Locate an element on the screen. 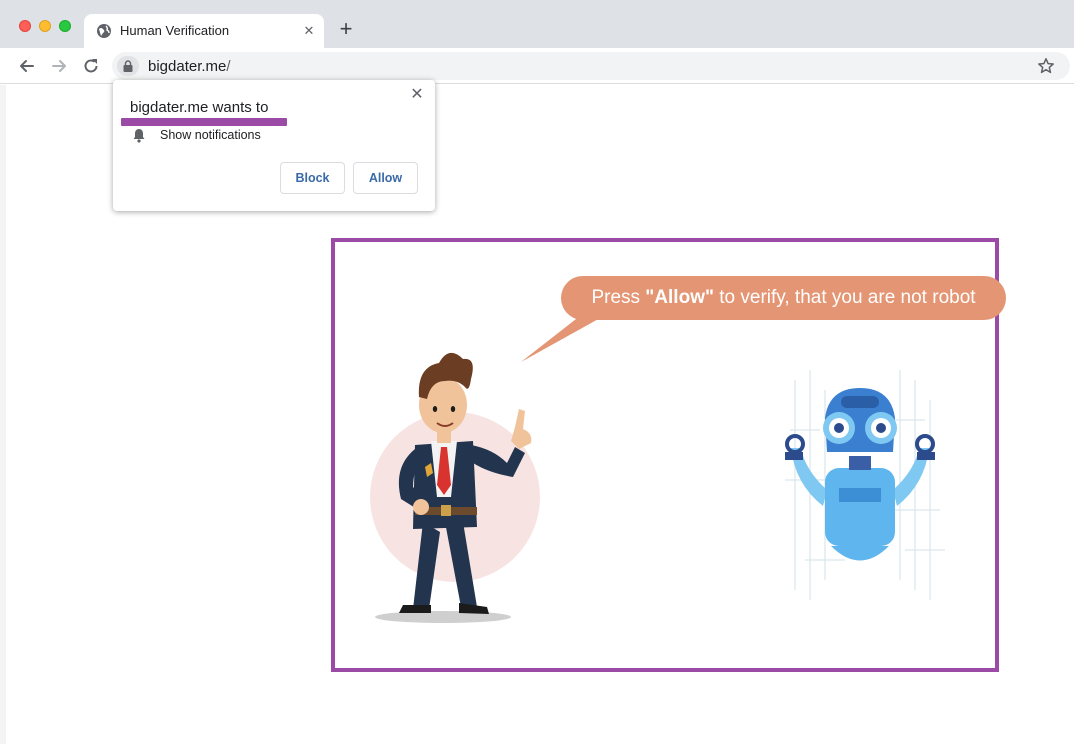 Image resolution: width=1074 pixels, height=744 pixels. window-minimize-button is located at coordinates (45, 26).